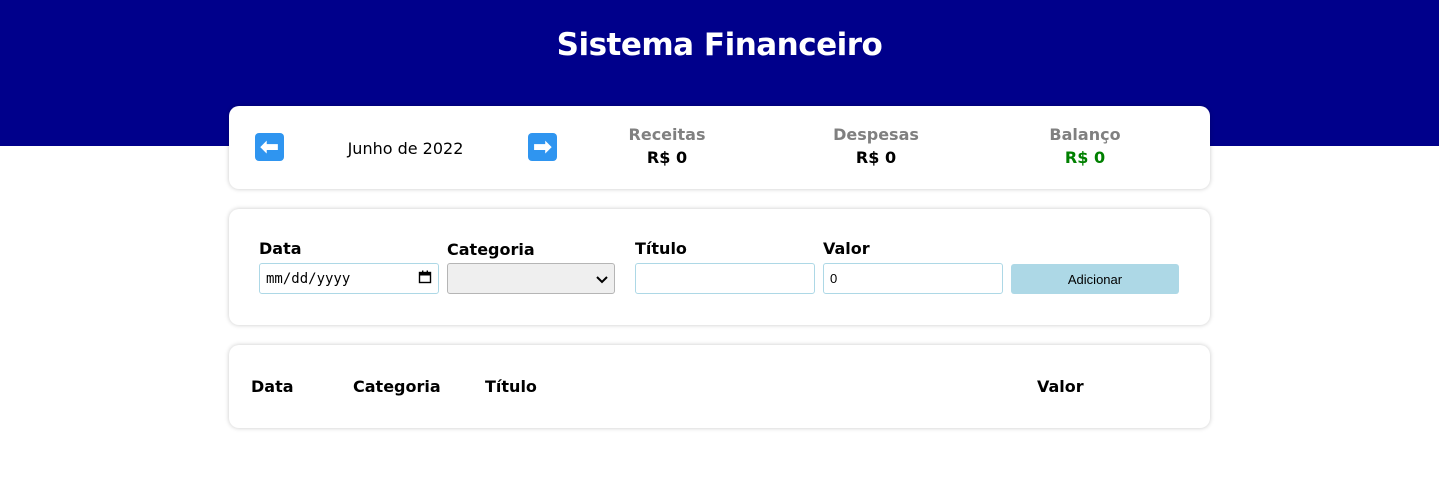 The width and height of the screenshot is (1439, 486). Describe the element at coordinates (425, 279) in the screenshot. I see `calendar-icon` at that location.